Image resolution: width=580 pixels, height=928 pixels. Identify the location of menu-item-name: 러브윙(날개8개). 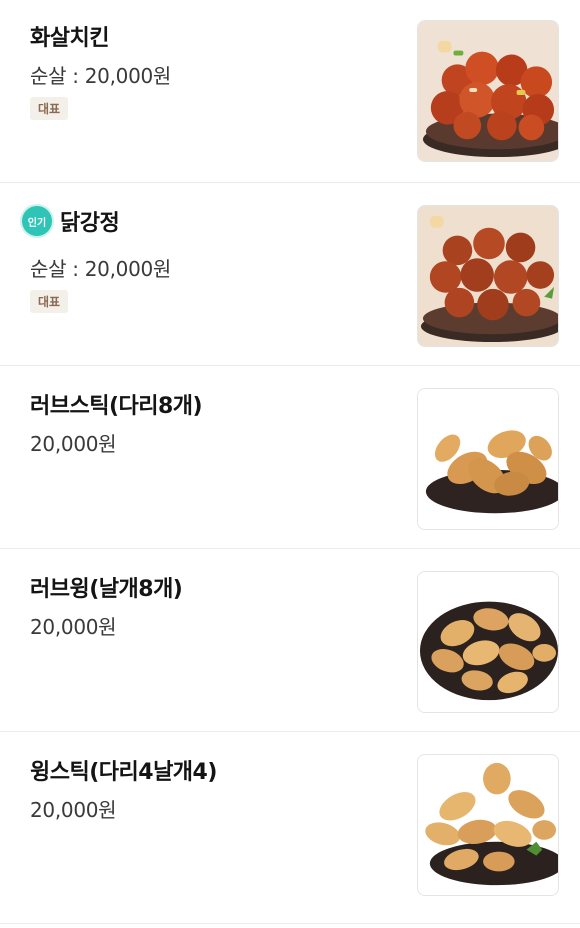
(106, 589).